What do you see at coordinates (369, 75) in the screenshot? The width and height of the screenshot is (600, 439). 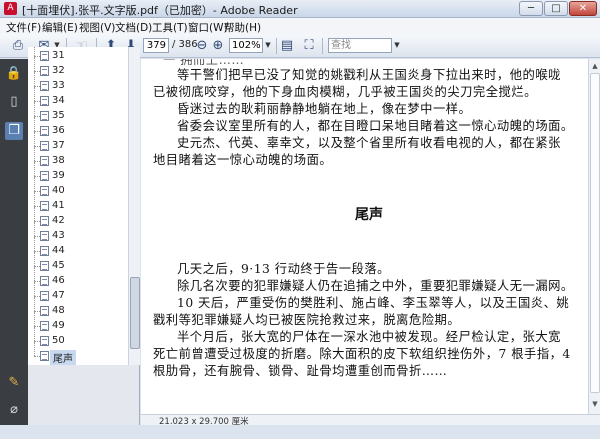 I see `doc-line: 等干警们把早已没了知觉的姚戳利从王国炎身下拉出来时，他的喉咙` at bounding box center [369, 75].